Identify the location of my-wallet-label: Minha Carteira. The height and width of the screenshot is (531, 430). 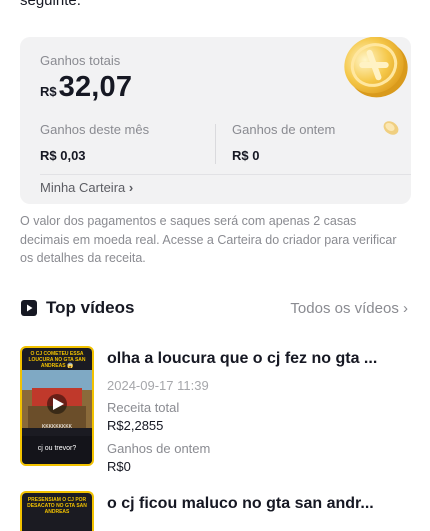
(83, 187).